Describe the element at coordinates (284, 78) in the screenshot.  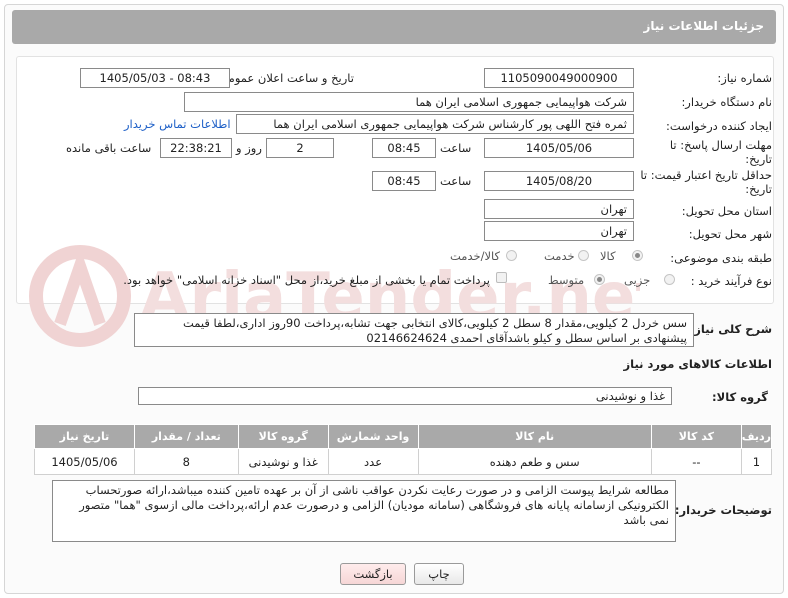
I see `announce-datetime-label: تاریخ و ساعت اعلان عمومی:` at that location.